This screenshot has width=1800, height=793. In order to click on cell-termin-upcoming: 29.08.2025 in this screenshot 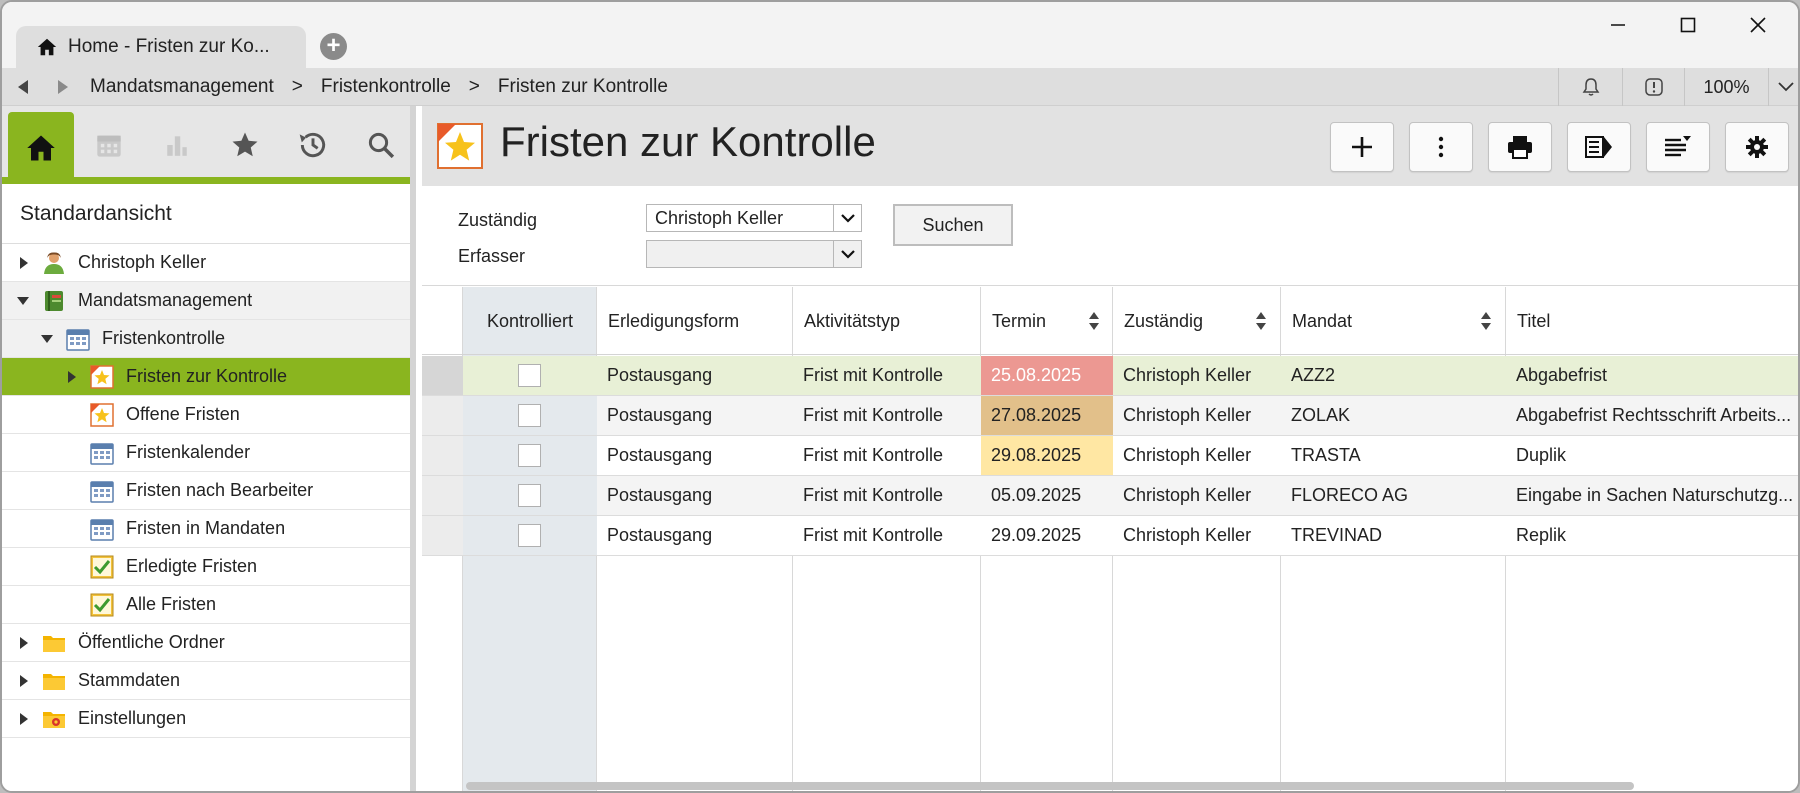, I will do `click(1047, 455)`.